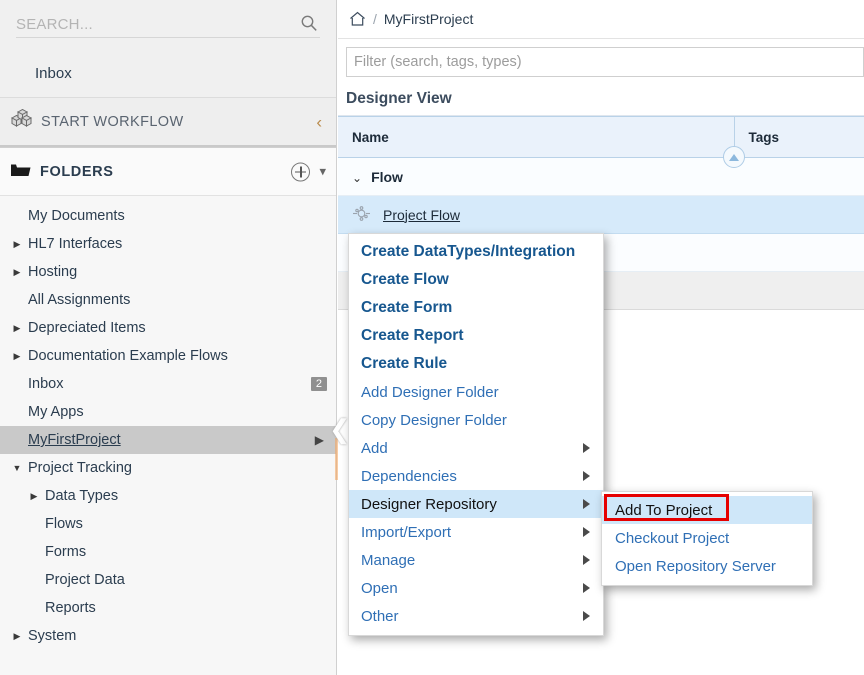 This screenshot has width=864, height=675. I want to click on sidebar-item-project-data: Project Data, so click(168, 580).